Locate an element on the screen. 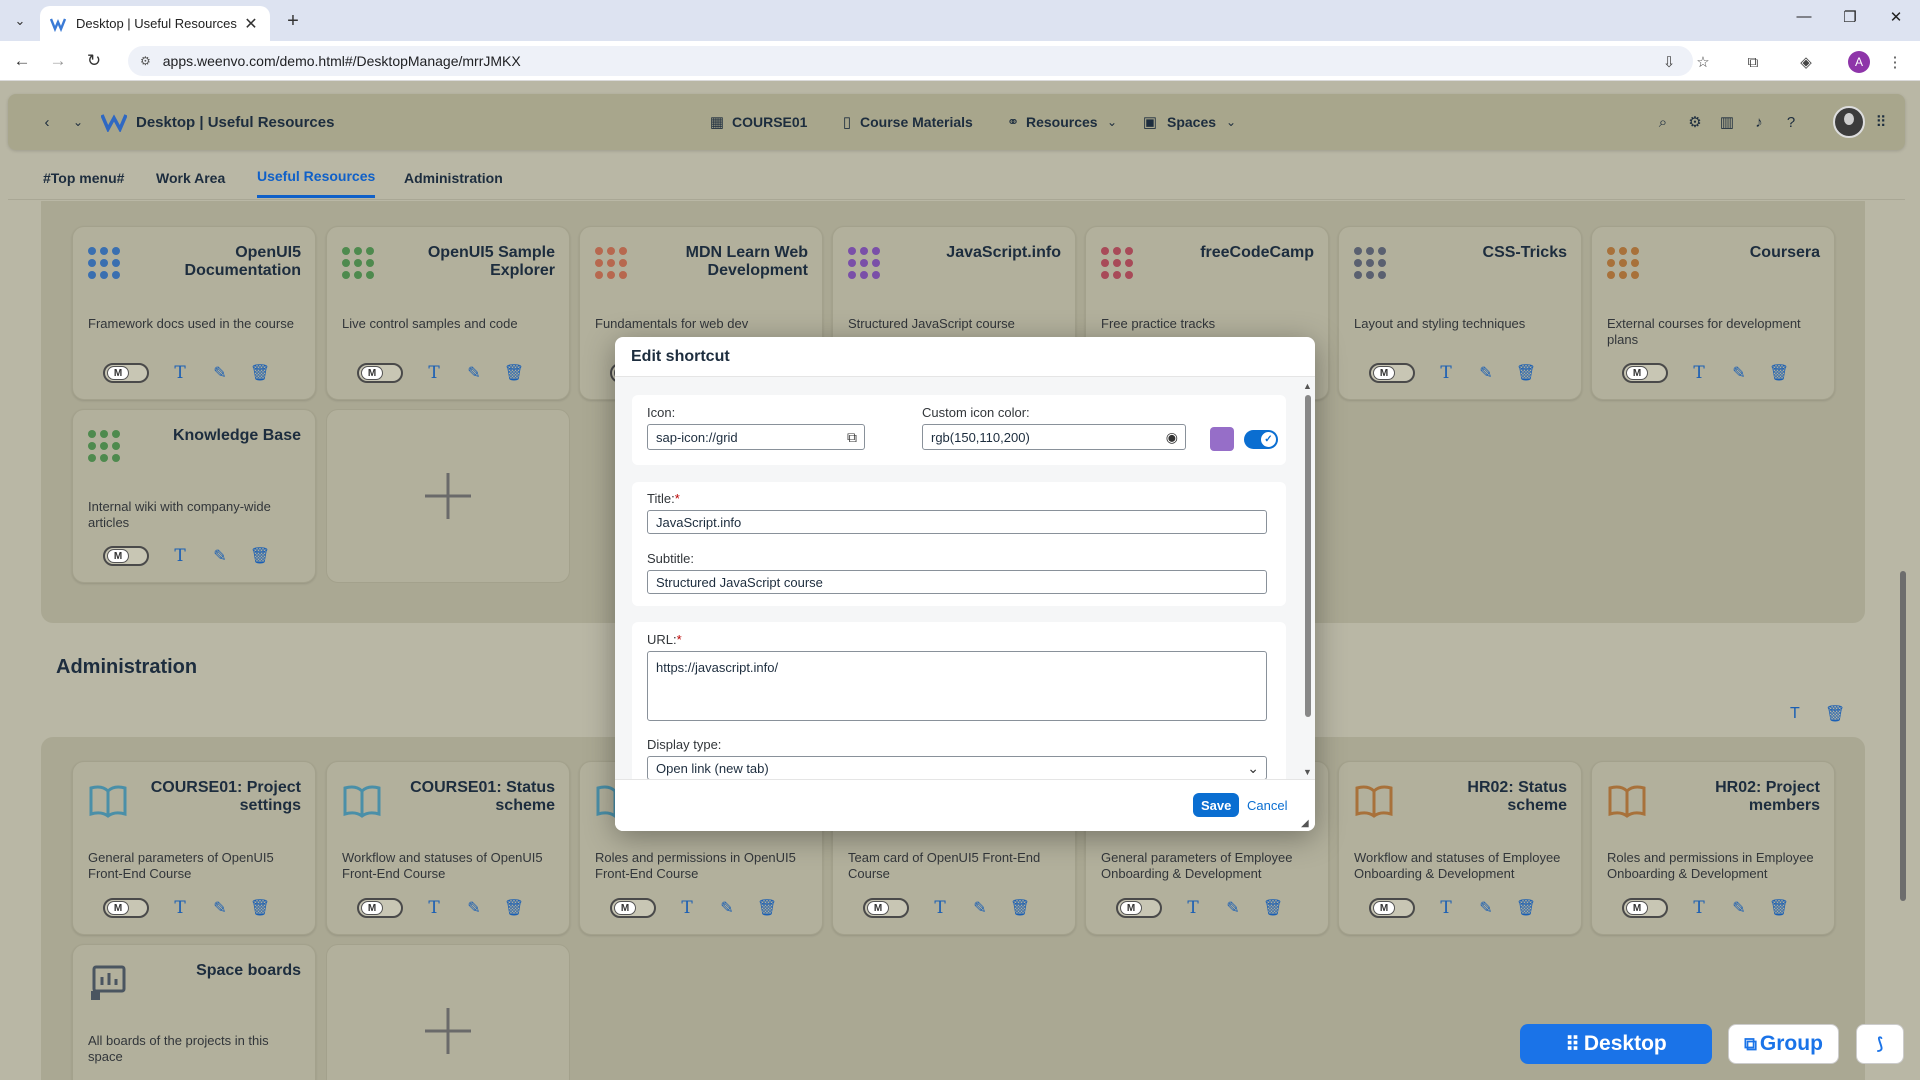 The height and width of the screenshot is (1080, 1920). url-textarea: https://javascript.info/ is located at coordinates (957, 686).